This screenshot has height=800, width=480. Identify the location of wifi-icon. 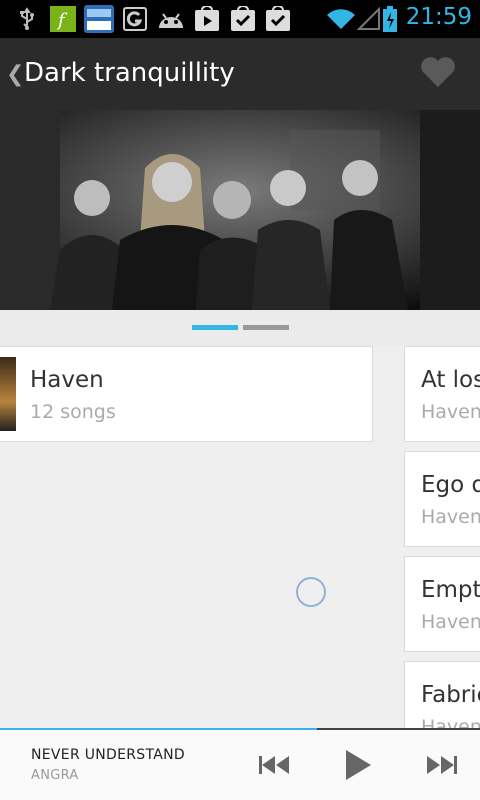
(341, 19).